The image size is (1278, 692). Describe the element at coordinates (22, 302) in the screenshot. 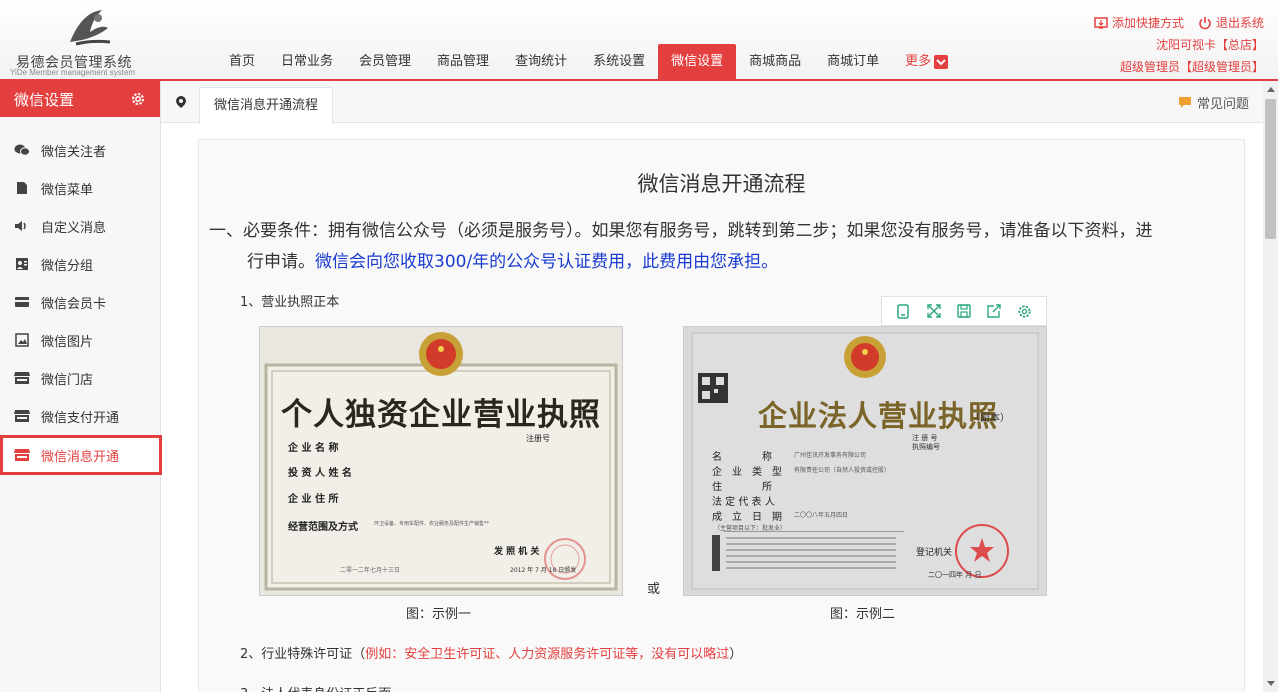

I see `card-icon` at that location.